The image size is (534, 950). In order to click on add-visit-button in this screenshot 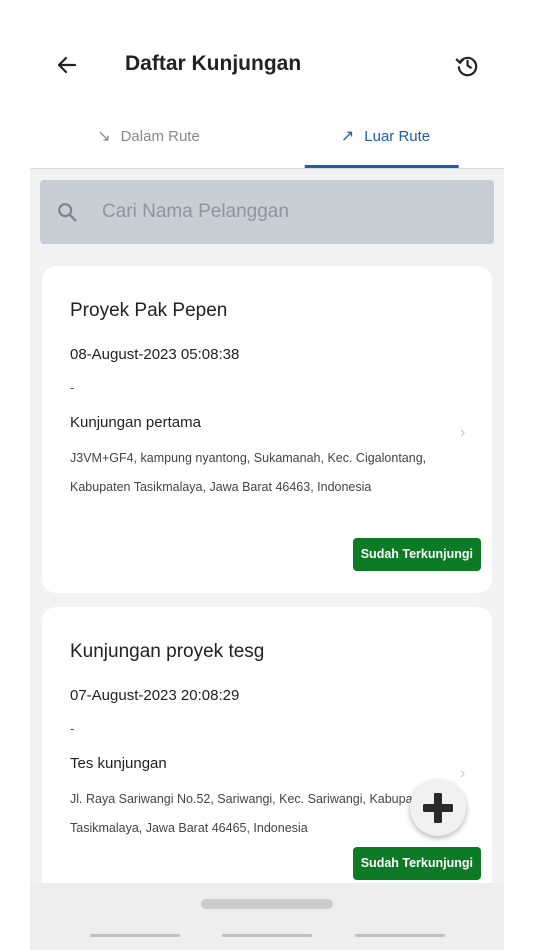, I will do `click(438, 808)`.